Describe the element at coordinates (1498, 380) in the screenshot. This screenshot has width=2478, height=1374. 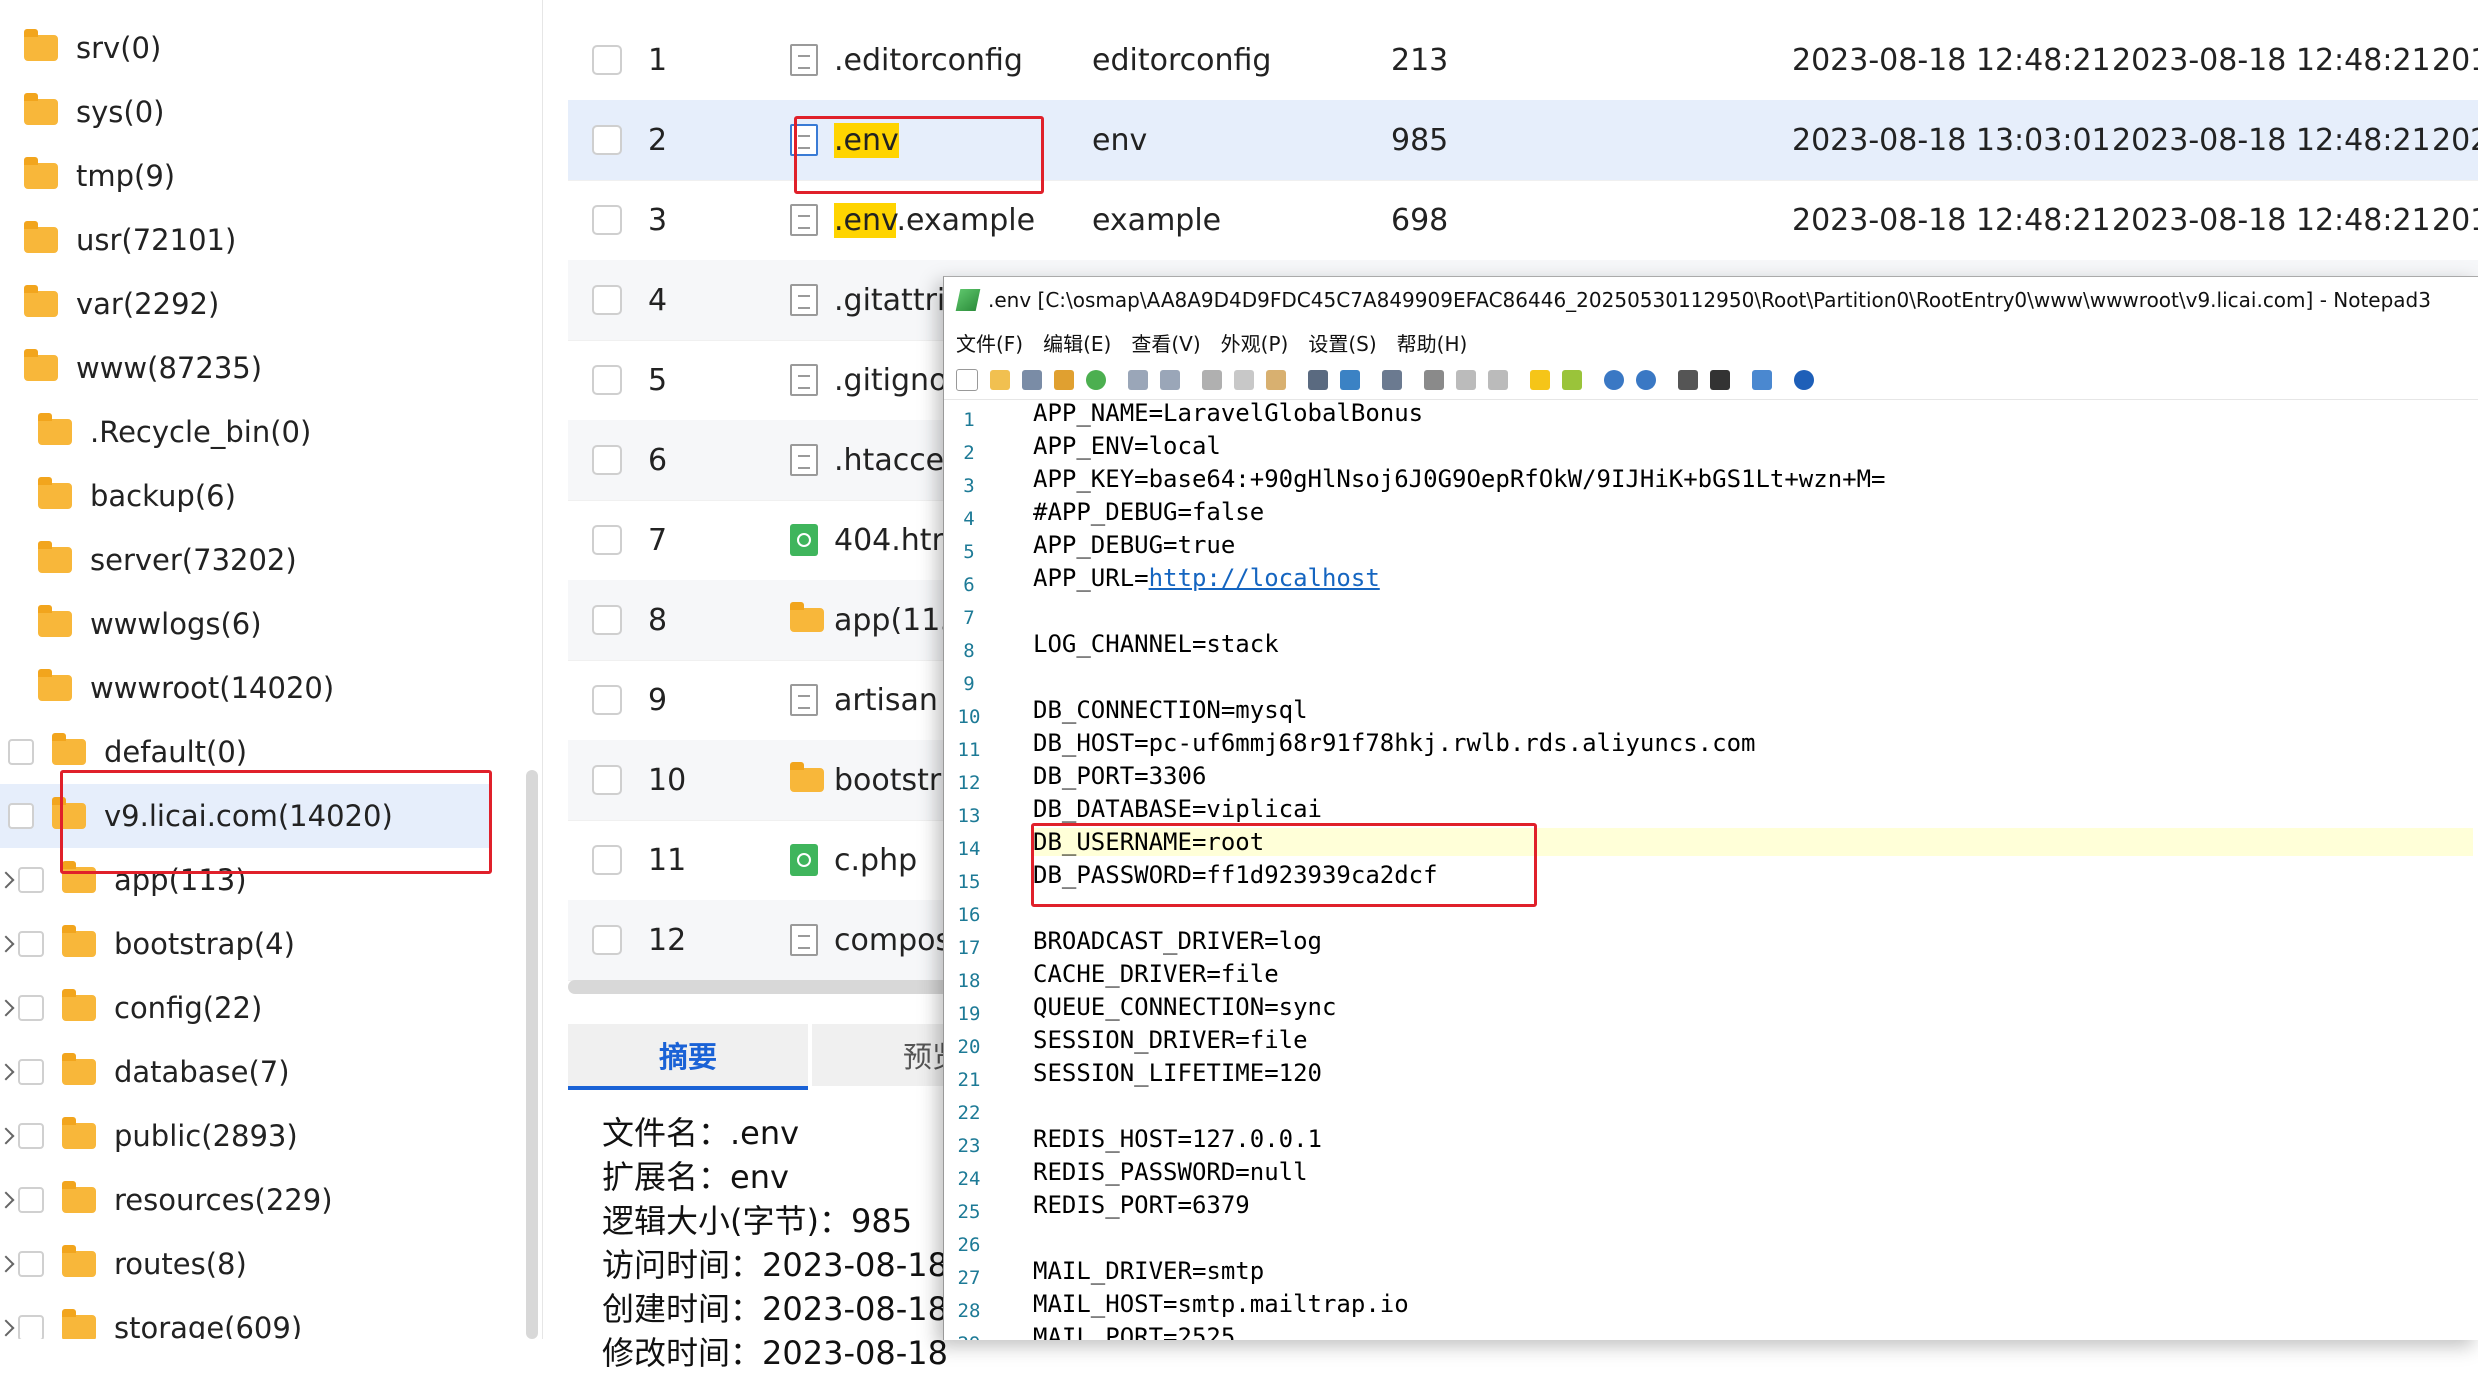
I see `zoom-icon` at that location.